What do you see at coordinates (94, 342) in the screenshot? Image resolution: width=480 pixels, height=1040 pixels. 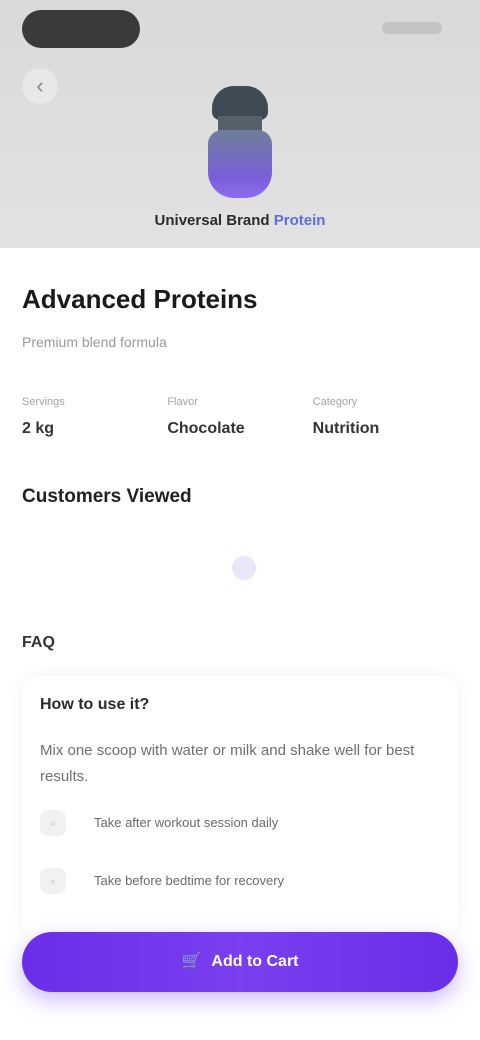 I see `product-subtitle: Premium blend formula` at bounding box center [94, 342].